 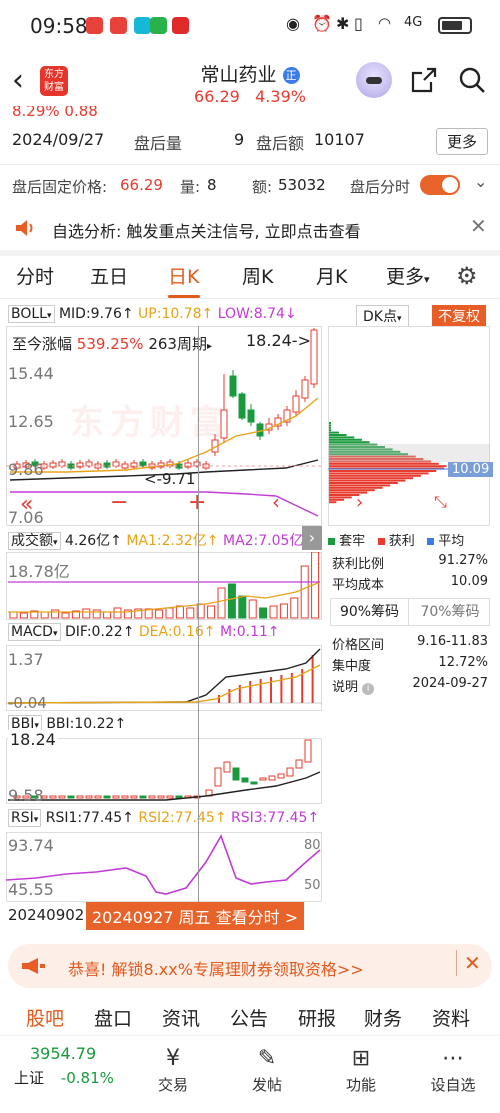 I want to click on rsi-y-top: 93.74, so click(x=31, y=845).